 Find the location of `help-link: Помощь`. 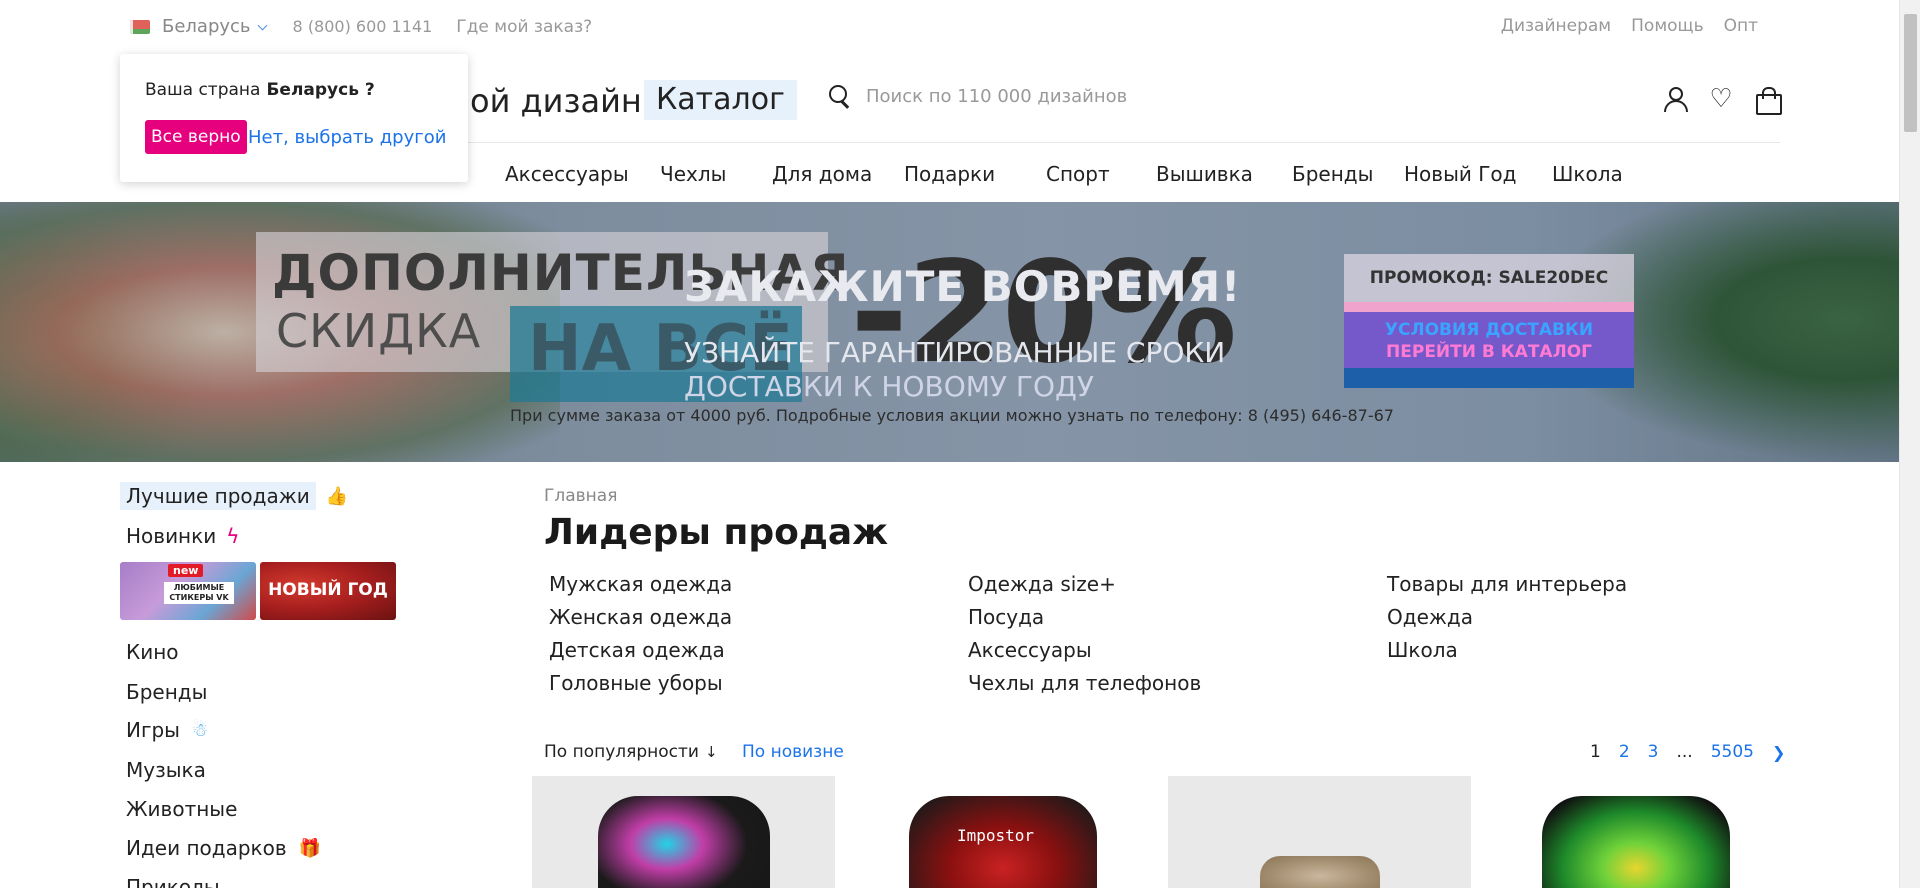

help-link: Помощь is located at coordinates (1667, 26).